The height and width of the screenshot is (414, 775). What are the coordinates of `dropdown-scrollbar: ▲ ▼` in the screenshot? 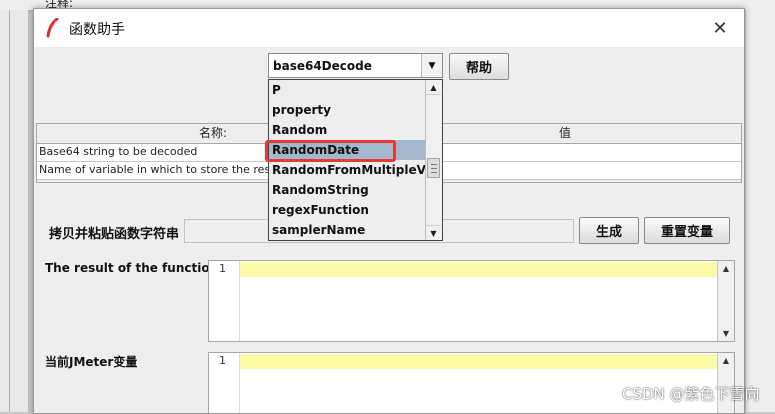 It's located at (433, 160).